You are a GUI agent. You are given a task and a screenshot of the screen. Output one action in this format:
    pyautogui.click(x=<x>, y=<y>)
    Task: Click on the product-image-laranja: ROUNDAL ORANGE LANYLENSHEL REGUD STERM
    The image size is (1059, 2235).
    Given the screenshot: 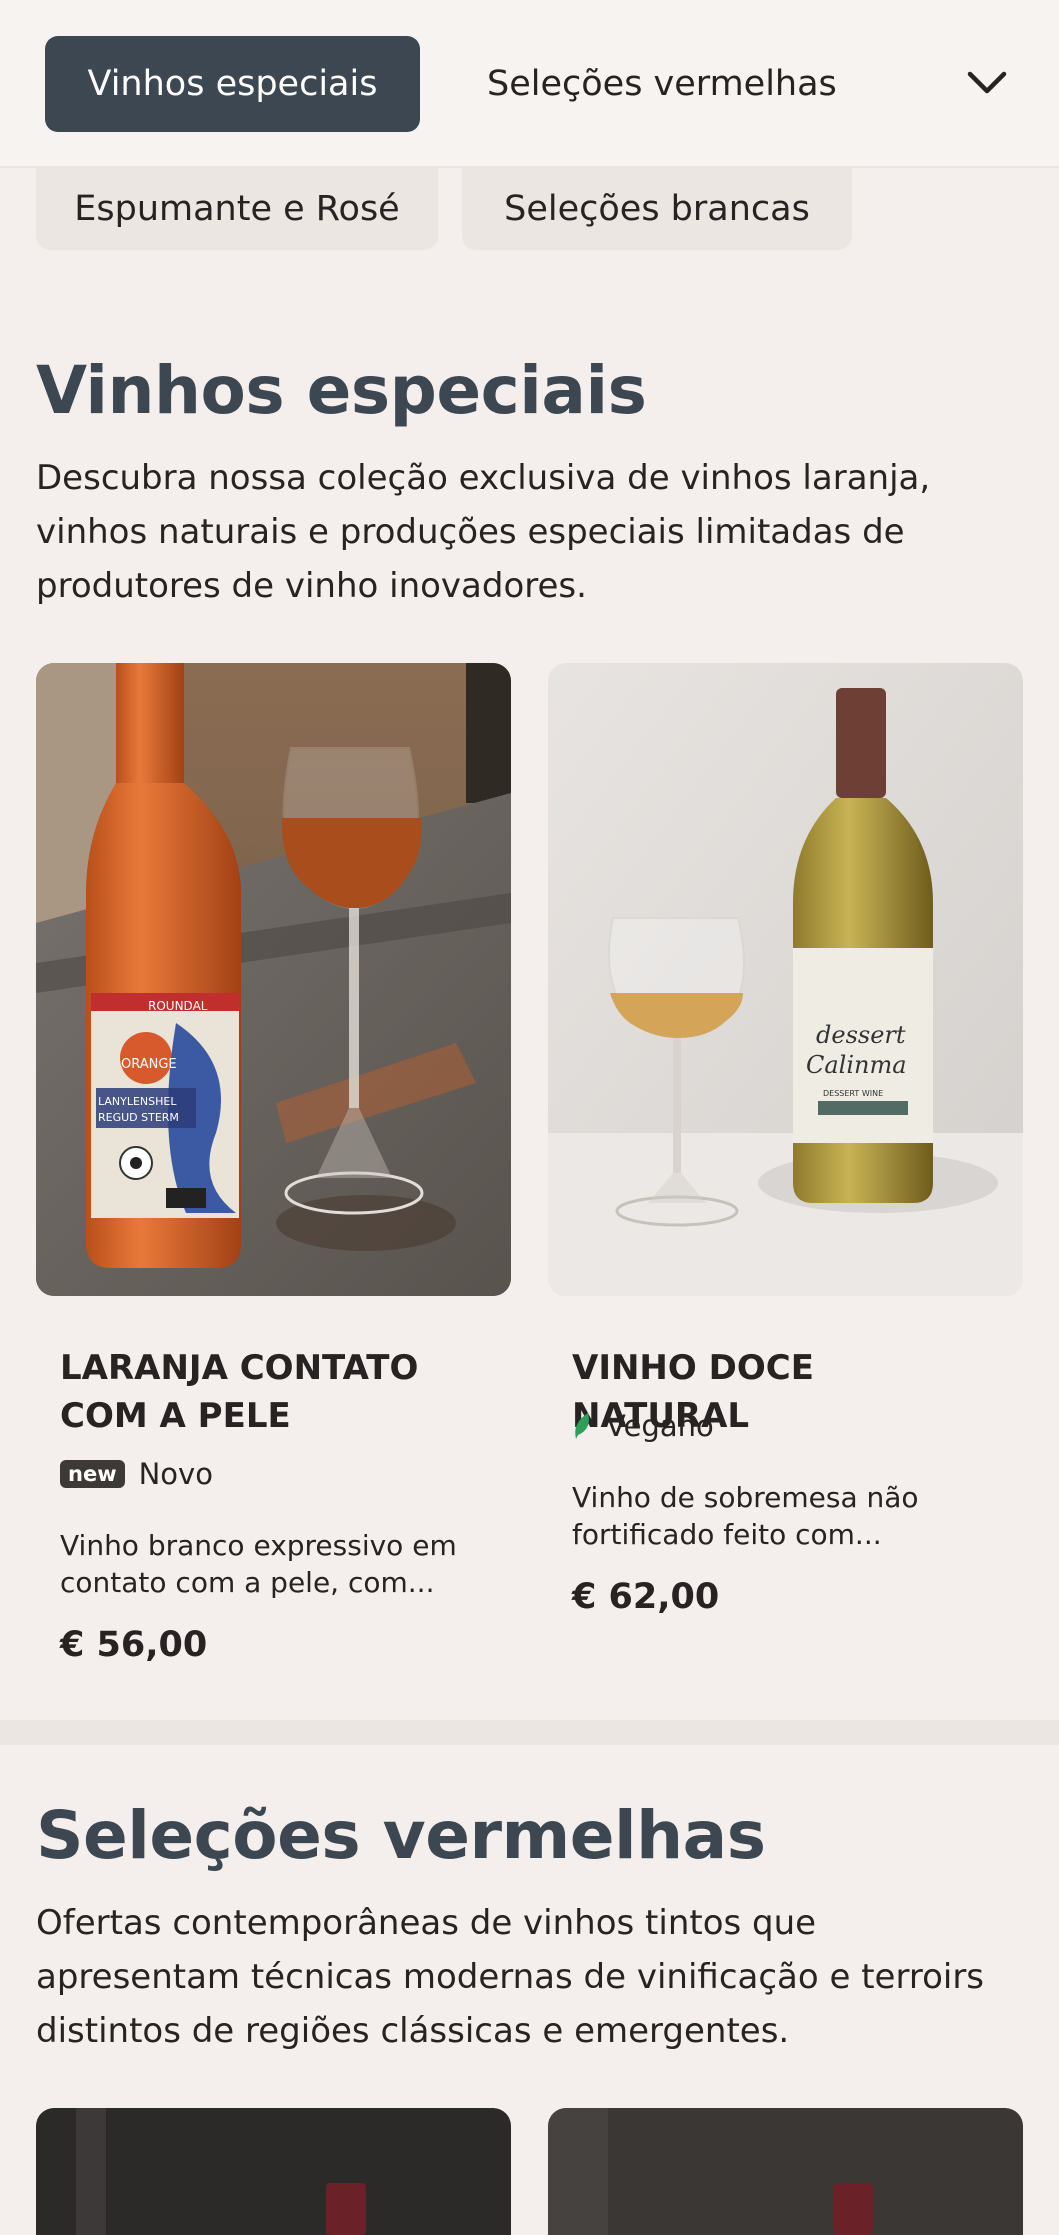 What is the action you would take?
    pyautogui.click(x=273, y=979)
    